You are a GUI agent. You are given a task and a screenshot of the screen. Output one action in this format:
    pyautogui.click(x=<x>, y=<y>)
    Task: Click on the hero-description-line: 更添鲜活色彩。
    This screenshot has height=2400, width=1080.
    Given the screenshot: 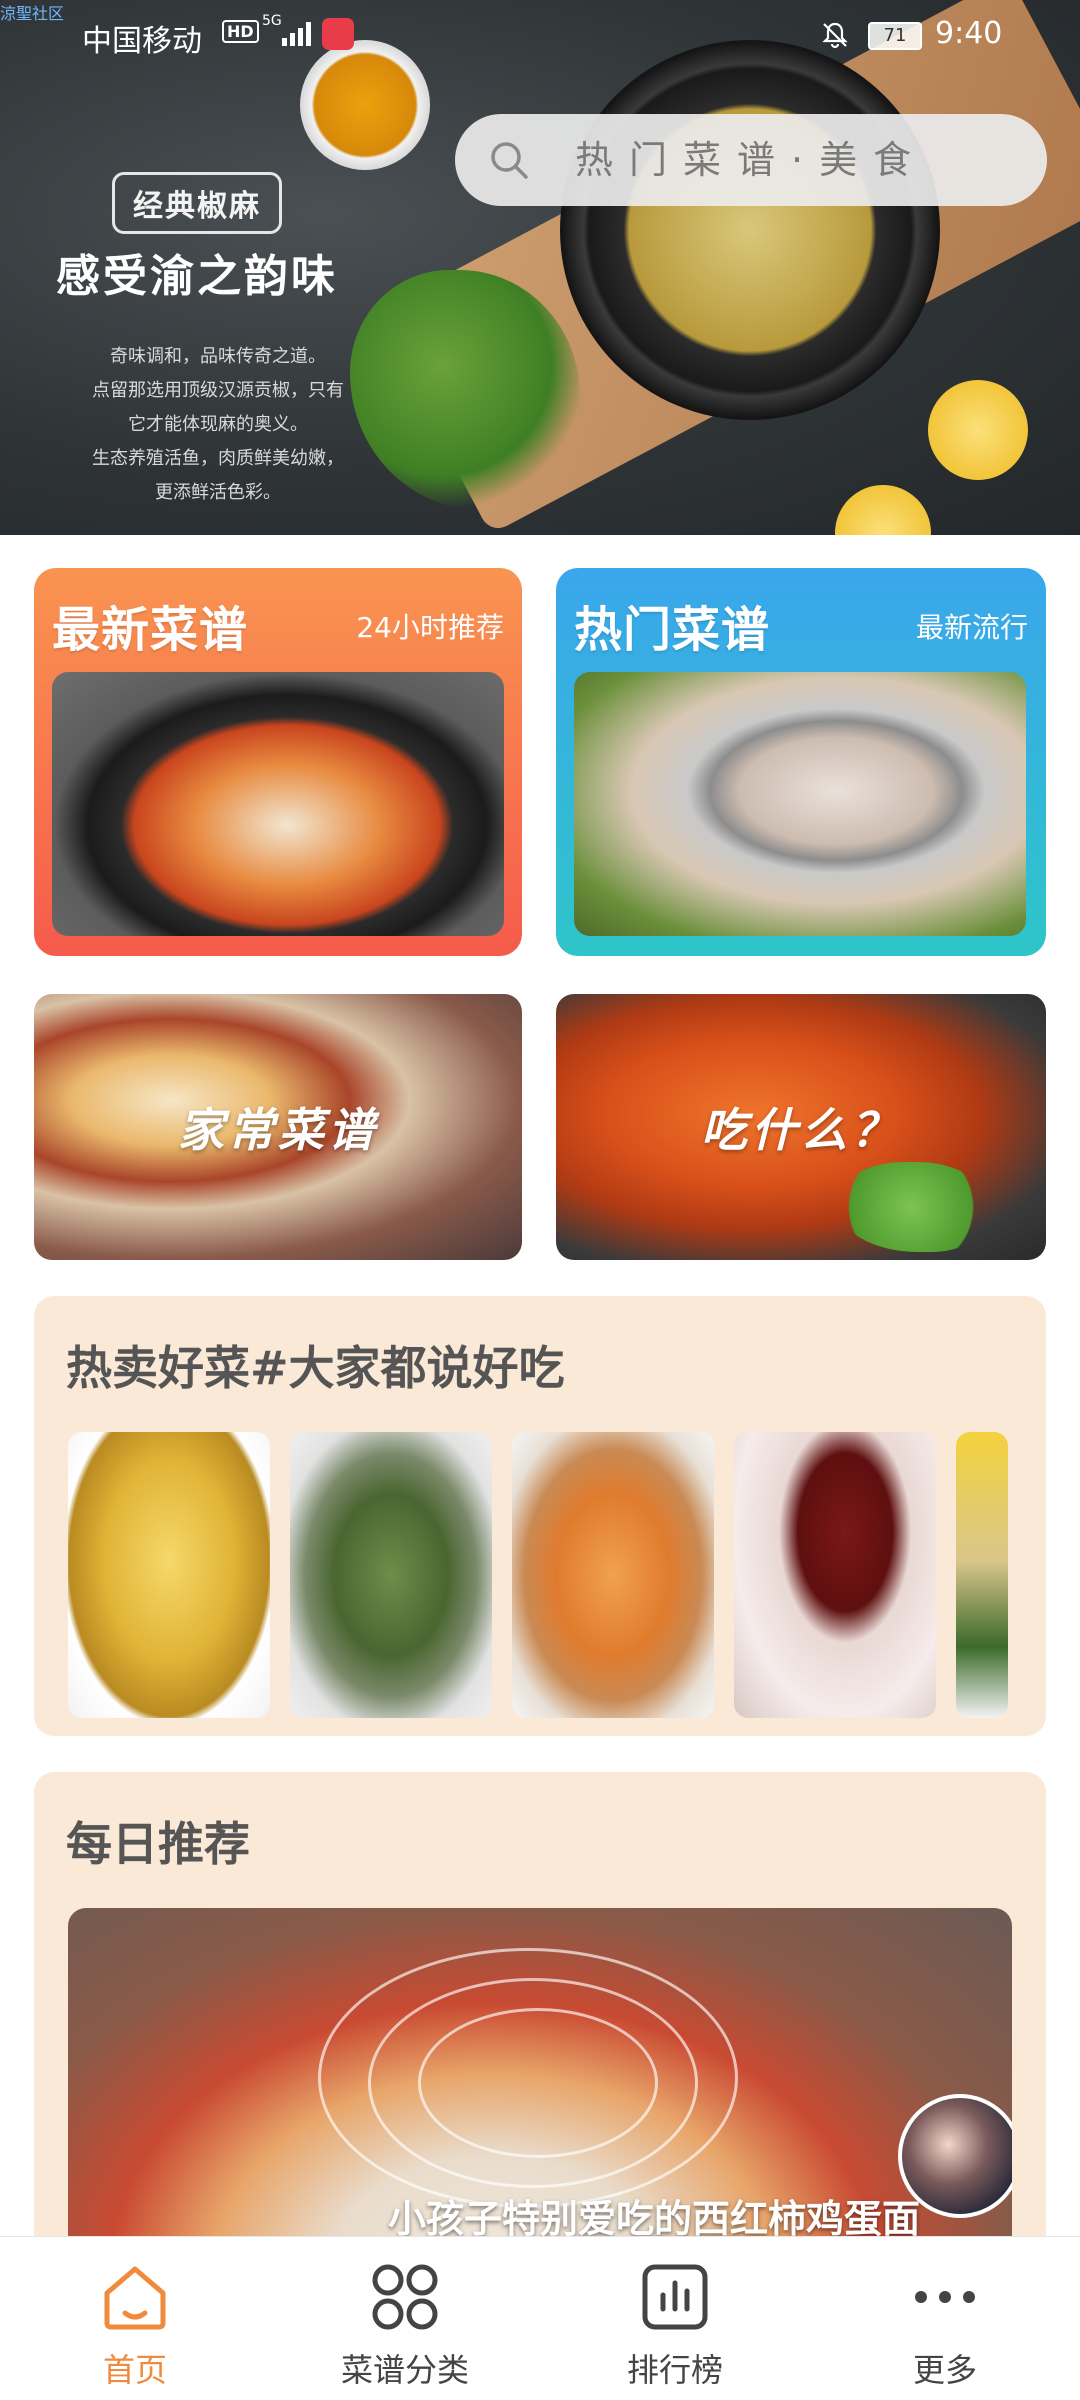 What is the action you would take?
    pyautogui.click(x=218, y=492)
    